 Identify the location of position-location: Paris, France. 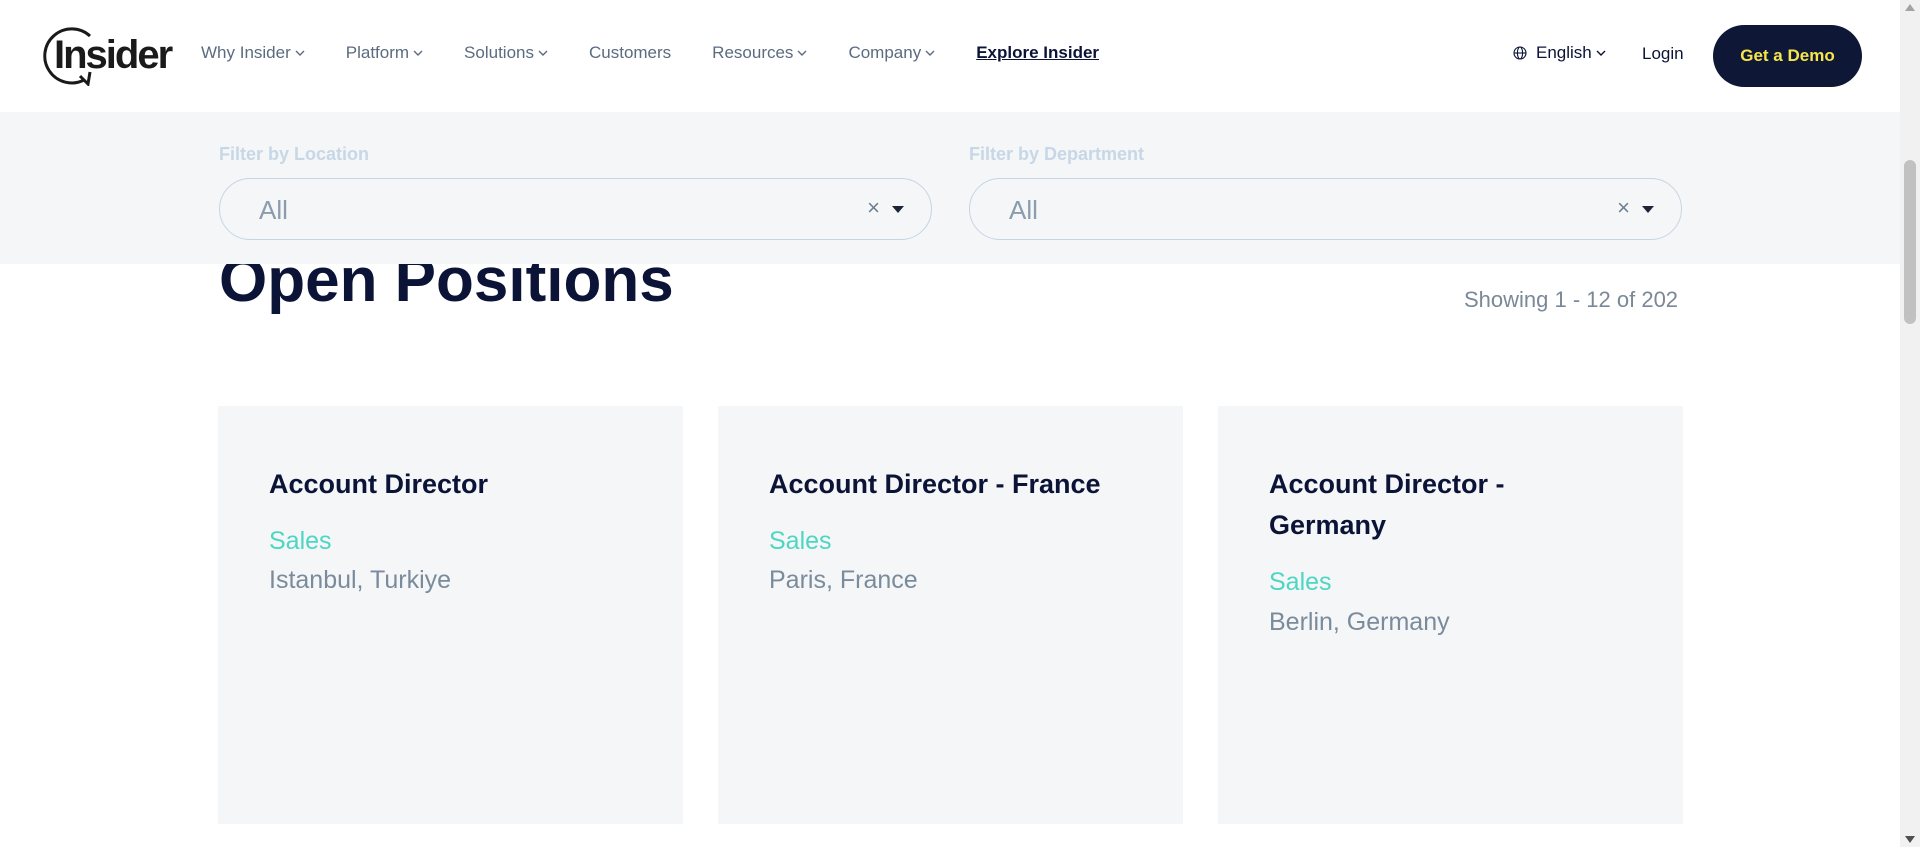
(843, 580).